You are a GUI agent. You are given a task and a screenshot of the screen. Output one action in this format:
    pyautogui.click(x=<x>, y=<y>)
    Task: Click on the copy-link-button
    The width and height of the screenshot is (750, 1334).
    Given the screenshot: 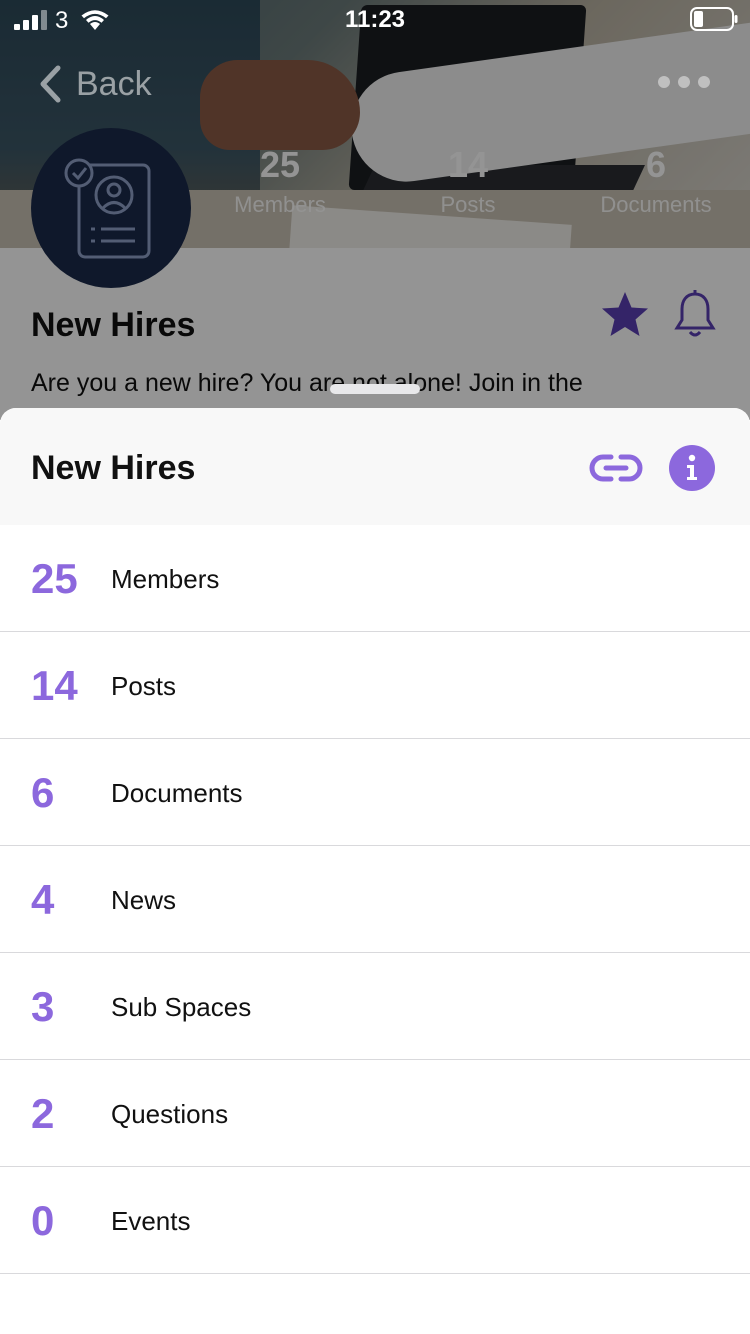 What is the action you would take?
    pyautogui.click(x=616, y=468)
    